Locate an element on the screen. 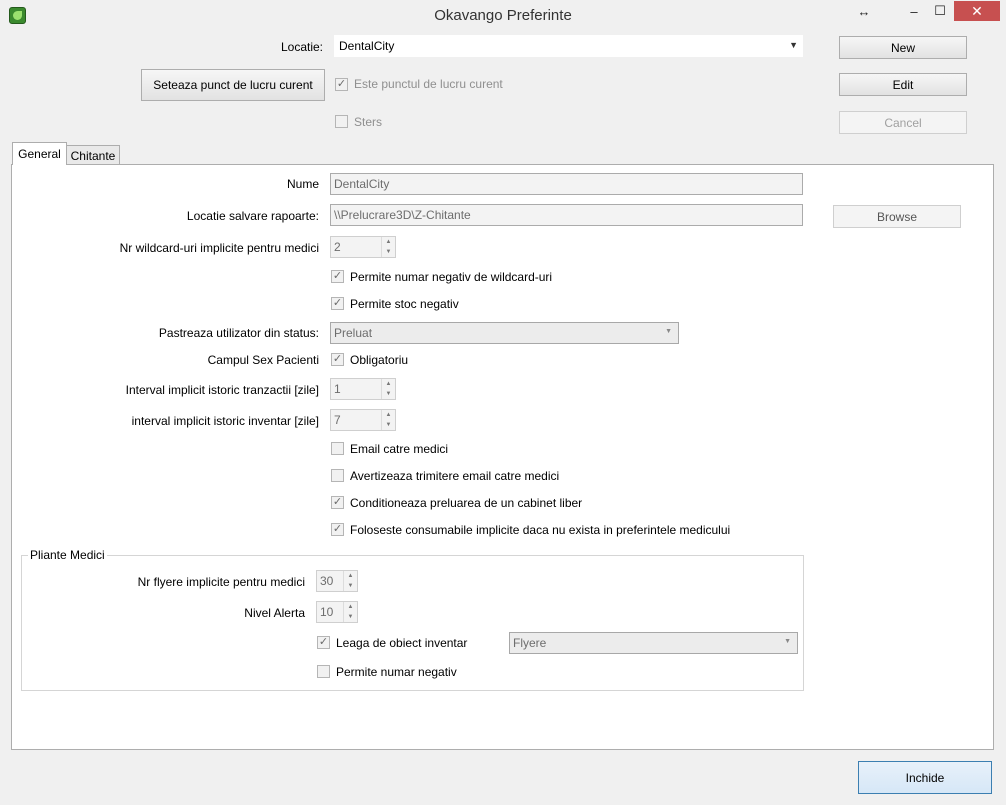 The image size is (1006, 805). sex-required-checkbox: ✓ is located at coordinates (337, 359).